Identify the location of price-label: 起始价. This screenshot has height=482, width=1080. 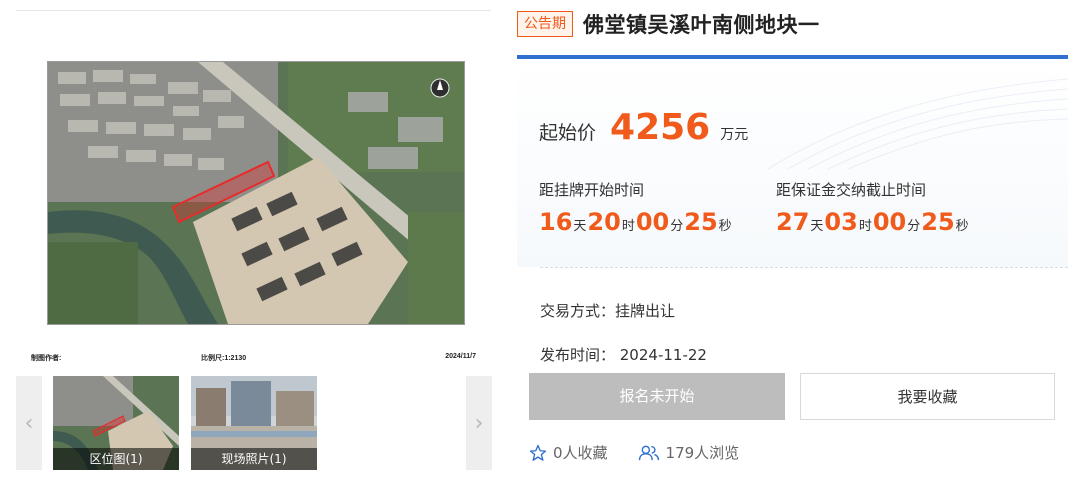
(568, 133).